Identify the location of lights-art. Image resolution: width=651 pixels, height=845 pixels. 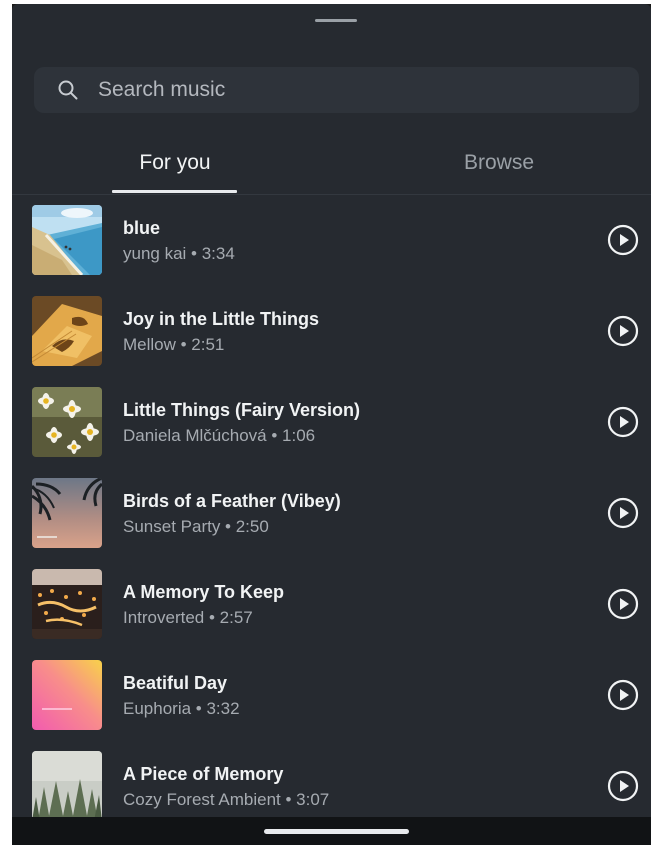
(67, 604).